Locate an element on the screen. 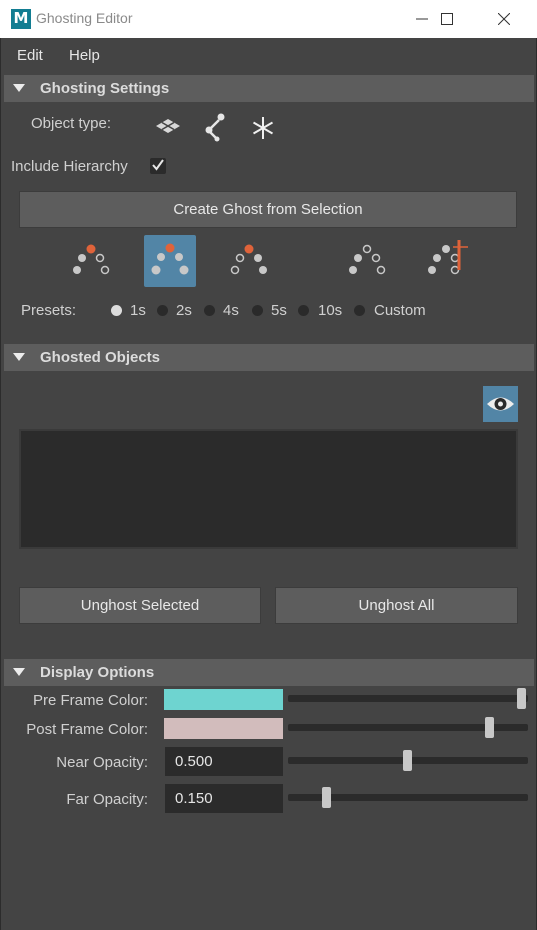  close-button is located at coordinates (504, 19).